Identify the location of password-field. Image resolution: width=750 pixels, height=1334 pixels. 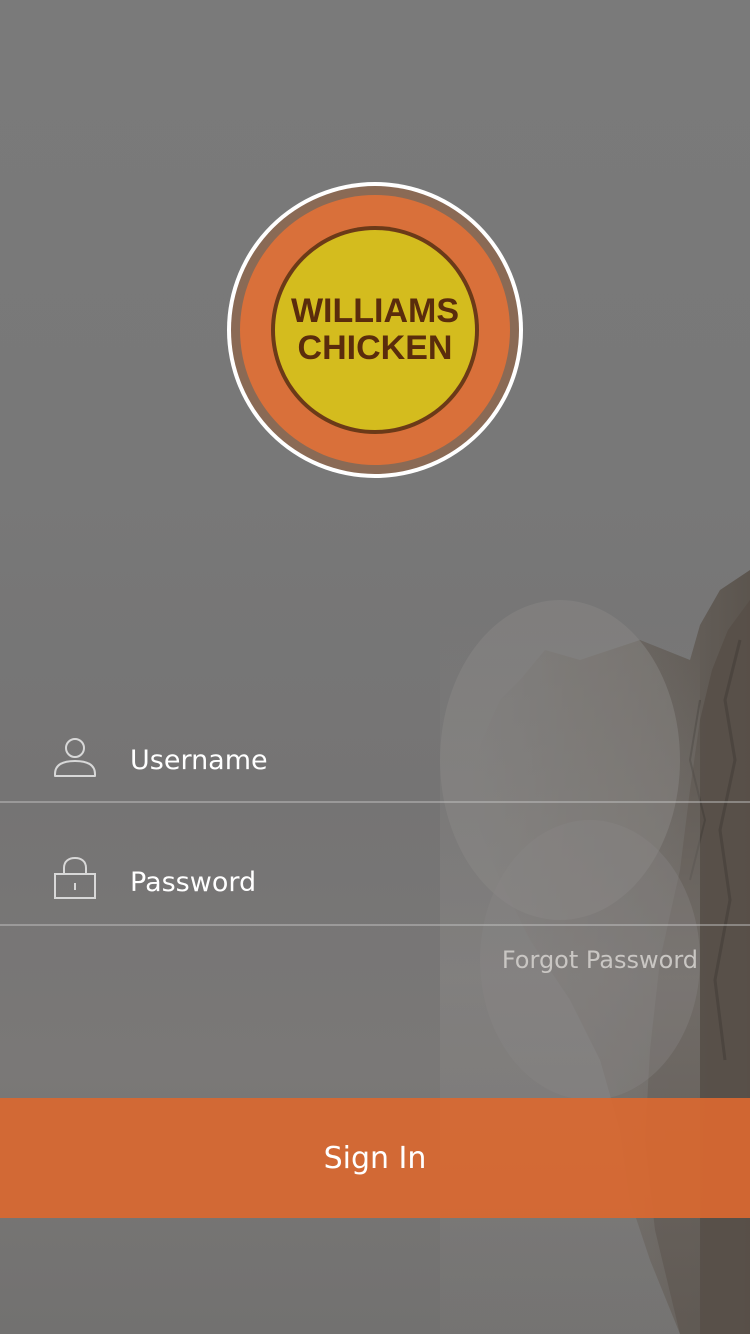
(375, 864).